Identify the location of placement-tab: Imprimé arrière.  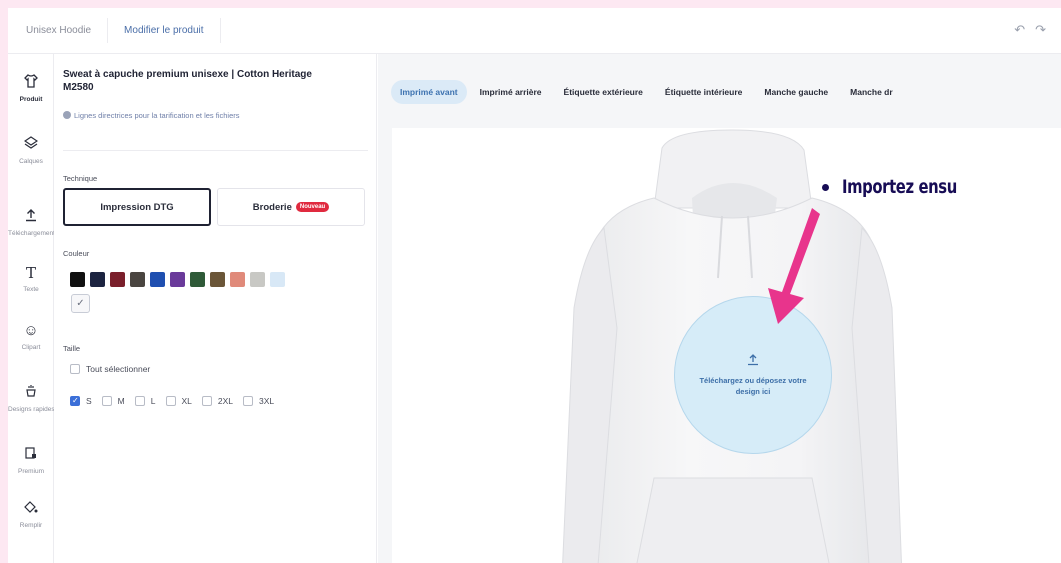
(511, 92).